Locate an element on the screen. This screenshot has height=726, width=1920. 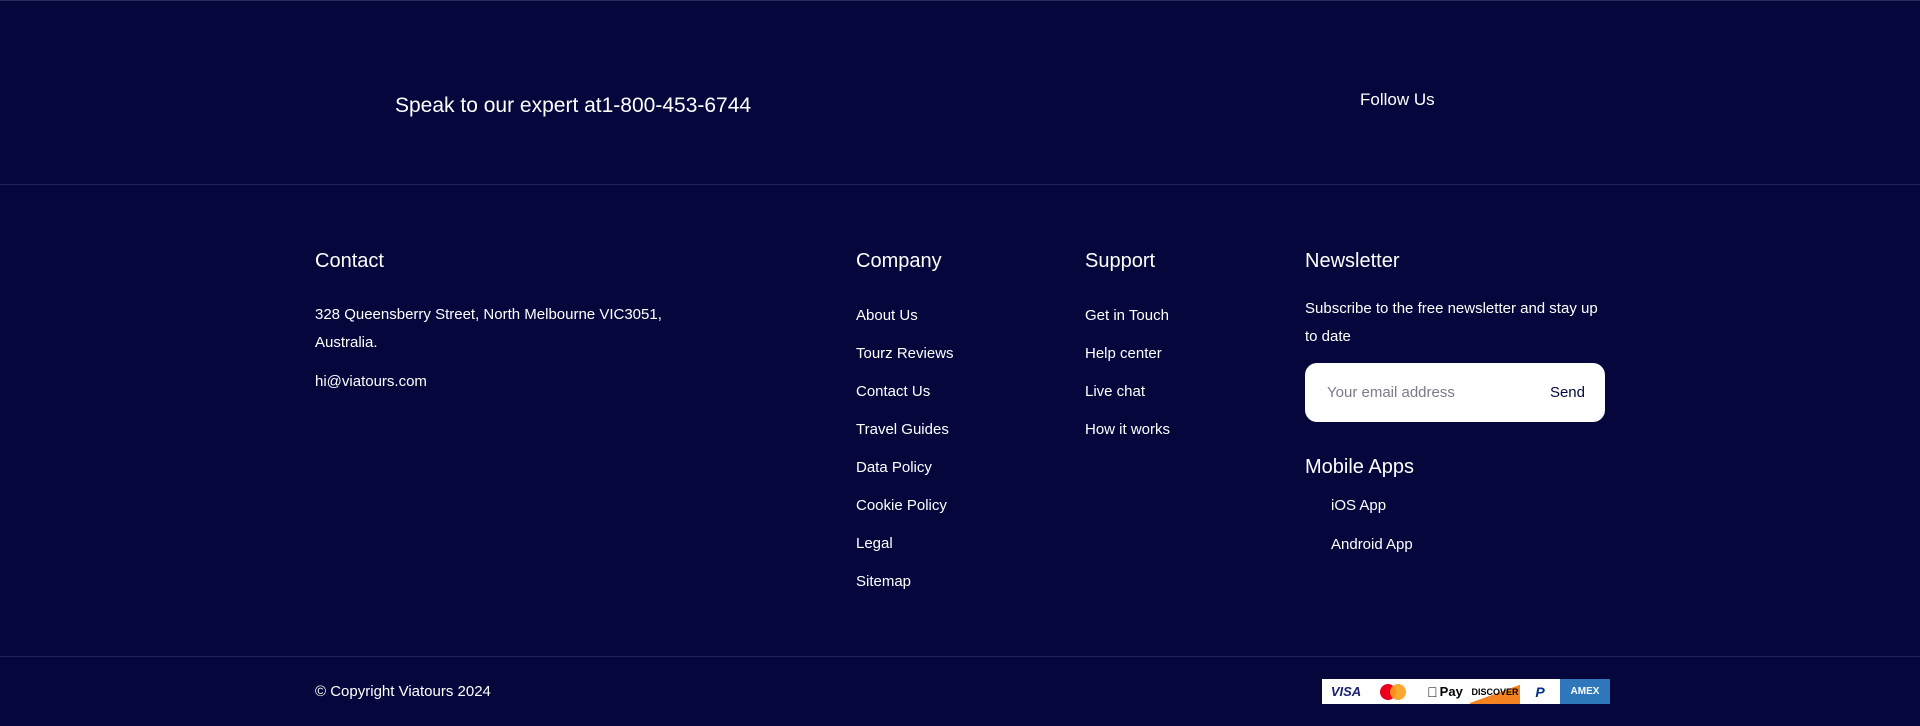
follow-us-label: Follow Us is located at coordinates (1397, 99).